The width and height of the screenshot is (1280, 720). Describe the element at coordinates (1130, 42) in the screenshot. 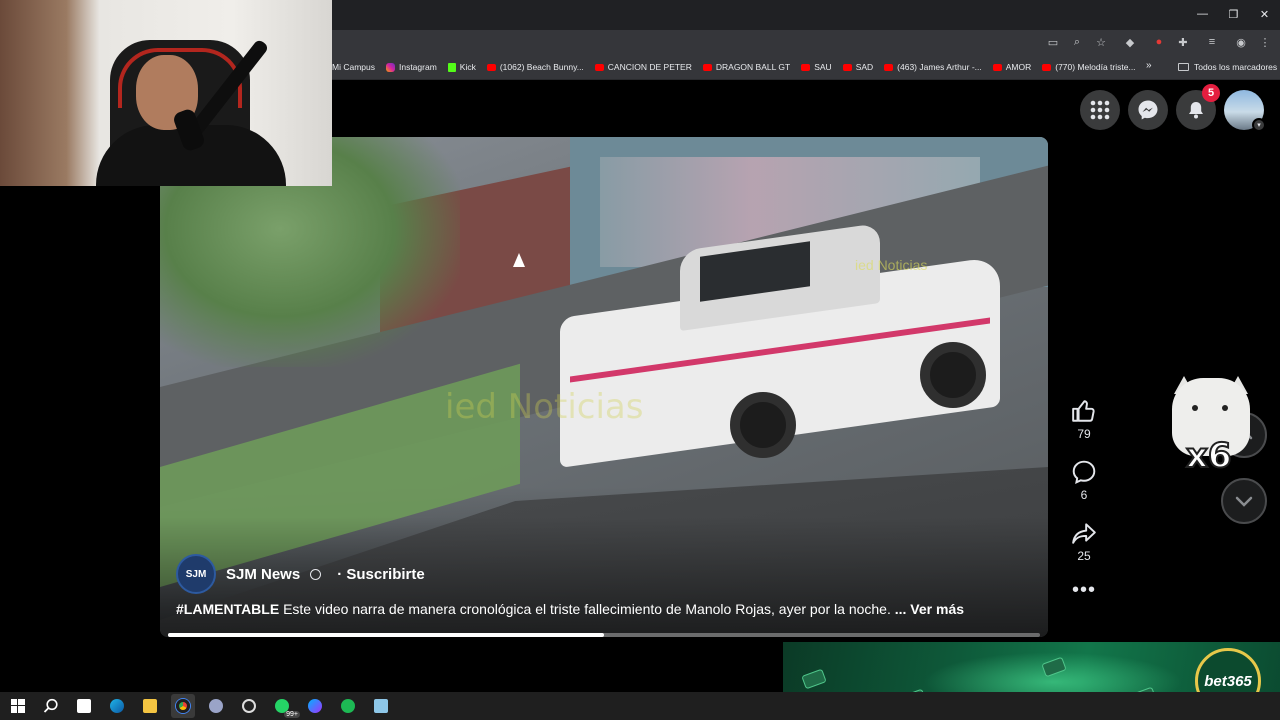

I see `extension-icon: ◆` at that location.